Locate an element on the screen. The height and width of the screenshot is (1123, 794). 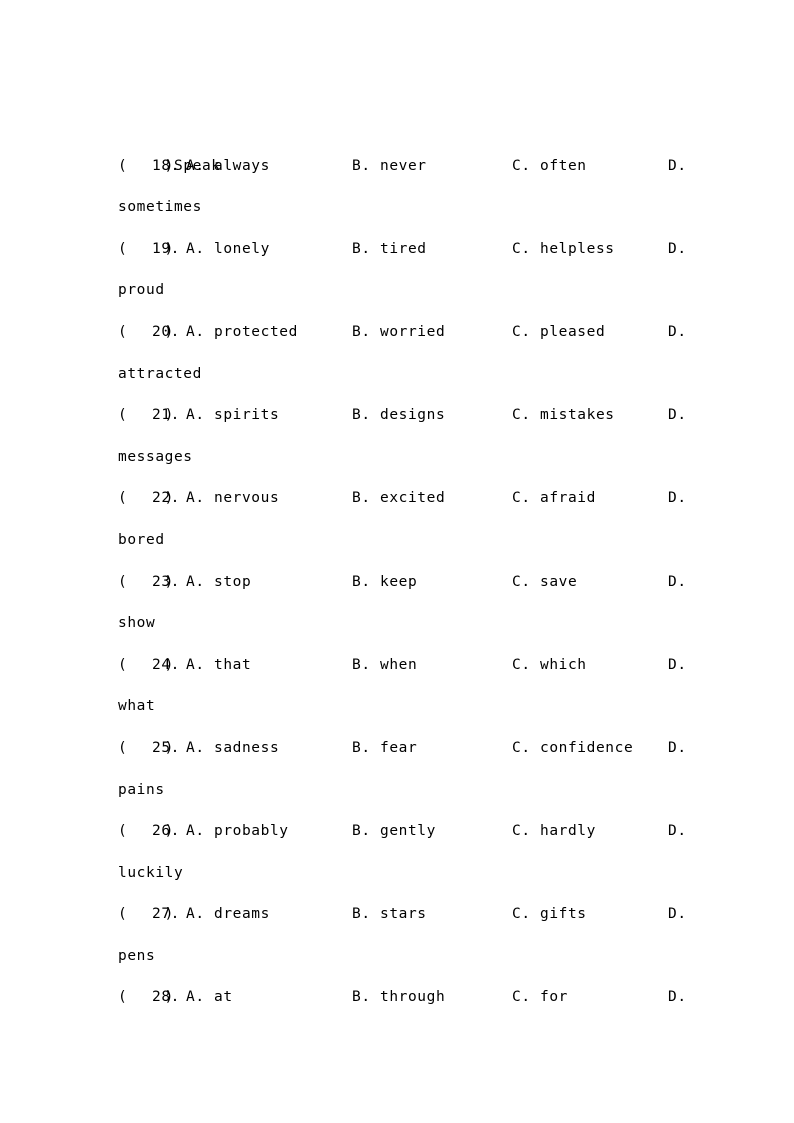
question-row: ( ) 19. A. lonely B. tired C. helpless D. is located at coordinates (418, 250).